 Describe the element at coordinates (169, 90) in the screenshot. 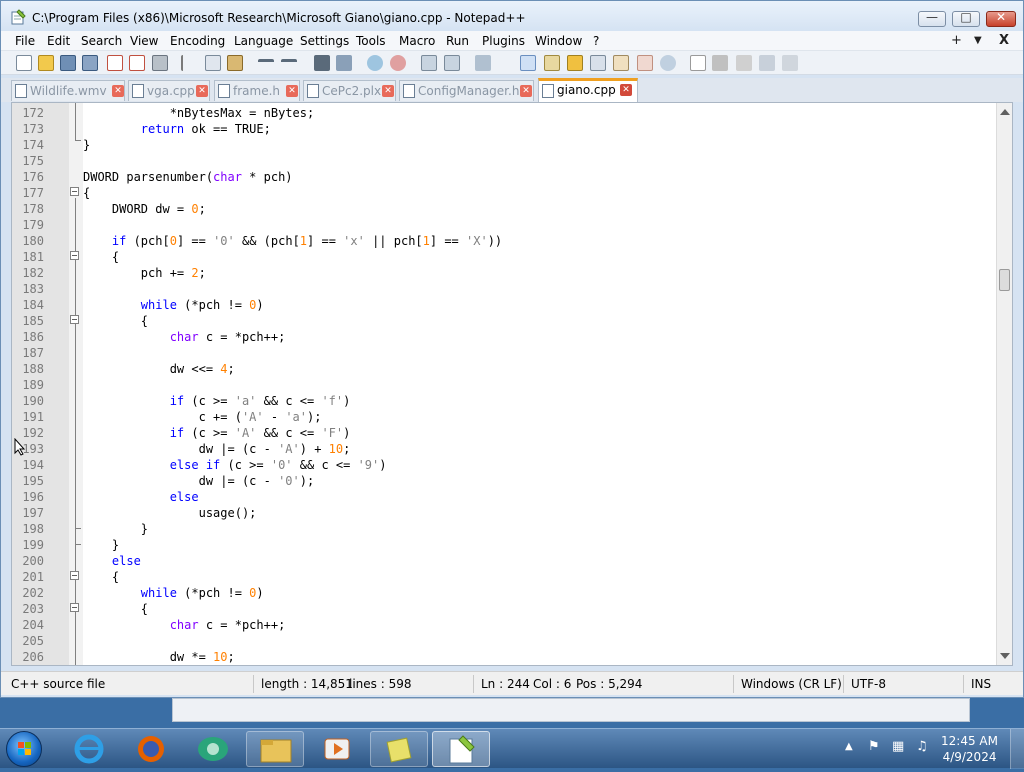

I see `tab-vga-cpp: vga.cpp ✕` at that location.